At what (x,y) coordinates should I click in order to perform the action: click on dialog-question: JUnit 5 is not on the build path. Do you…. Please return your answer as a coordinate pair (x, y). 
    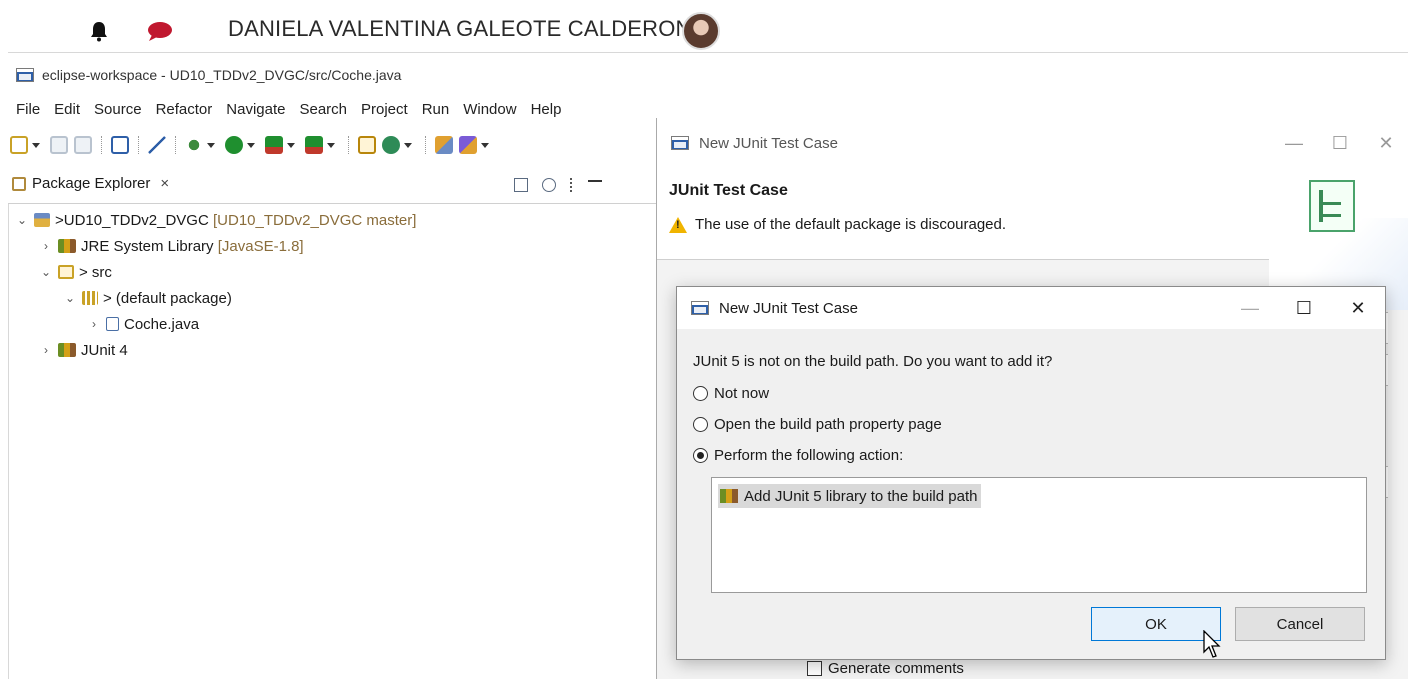
    Looking at the image, I should click on (873, 361).